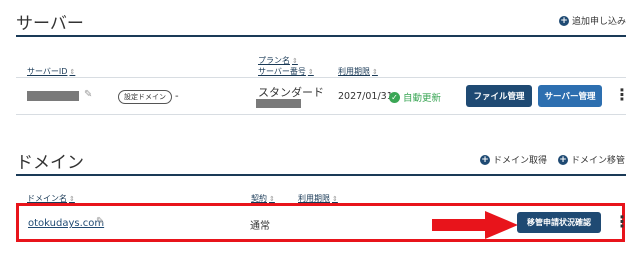 The image size is (640, 263). What do you see at coordinates (53, 96) in the screenshot?
I see `server-id-redacted` at bounding box center [53, 96].